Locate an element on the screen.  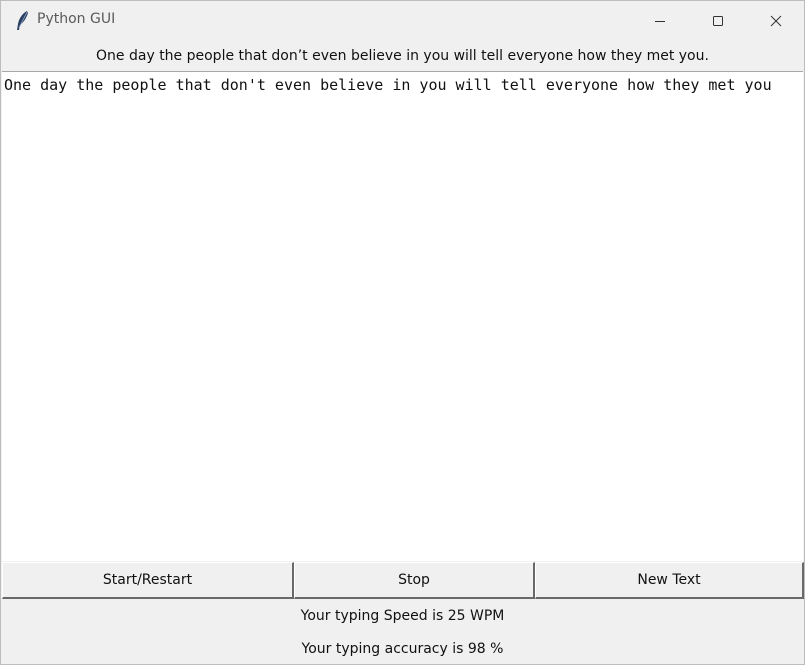
button-row: Start/Restart Stop New Text is located at coordinates (402, 580).